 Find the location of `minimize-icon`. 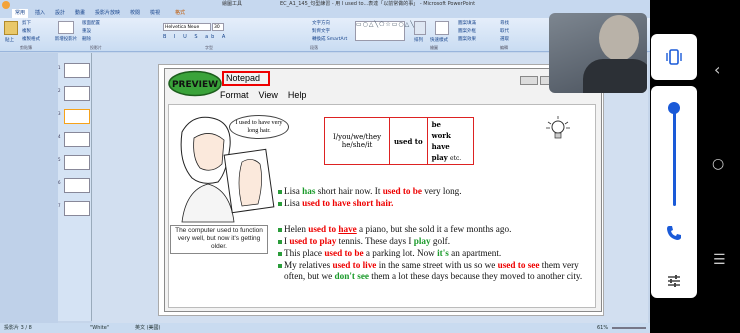

minimize-icon is located at coordinates (529, 80).